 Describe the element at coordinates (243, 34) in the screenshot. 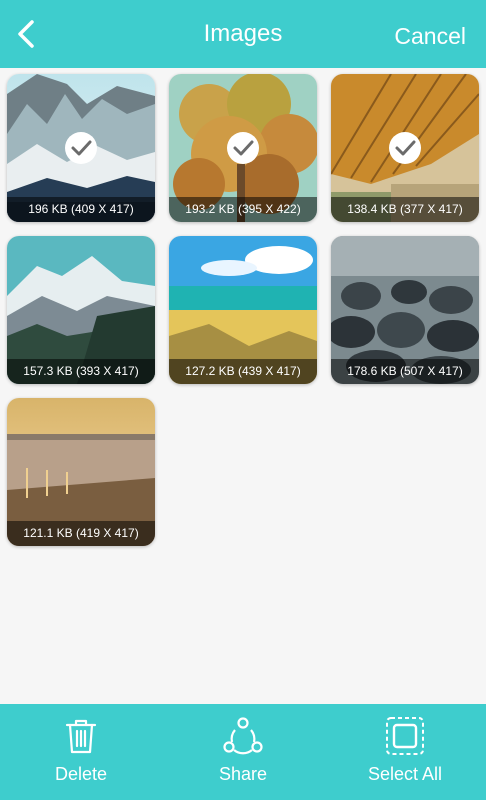

I see `top-app-bar: Images Cancel` at that location.